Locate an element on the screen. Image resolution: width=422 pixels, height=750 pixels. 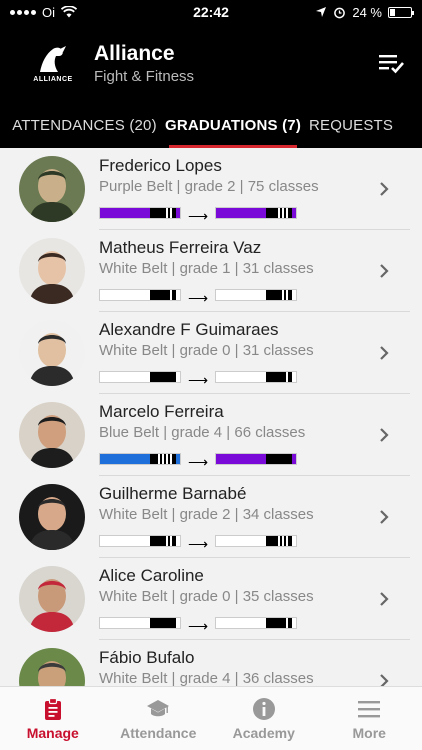
nav-manage: Manage is located at coordinates (53, 718).